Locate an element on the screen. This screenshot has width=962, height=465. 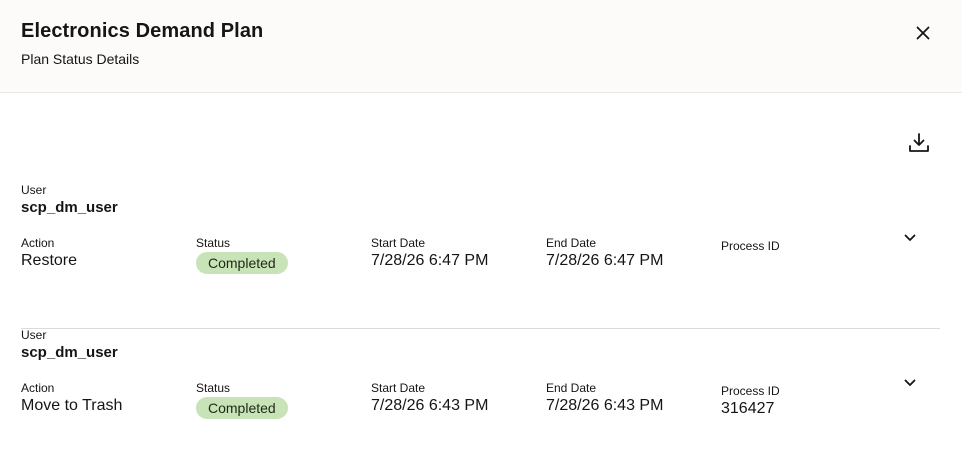
process-id-field: Process ID 316427 is located at coordinates (750, 399).